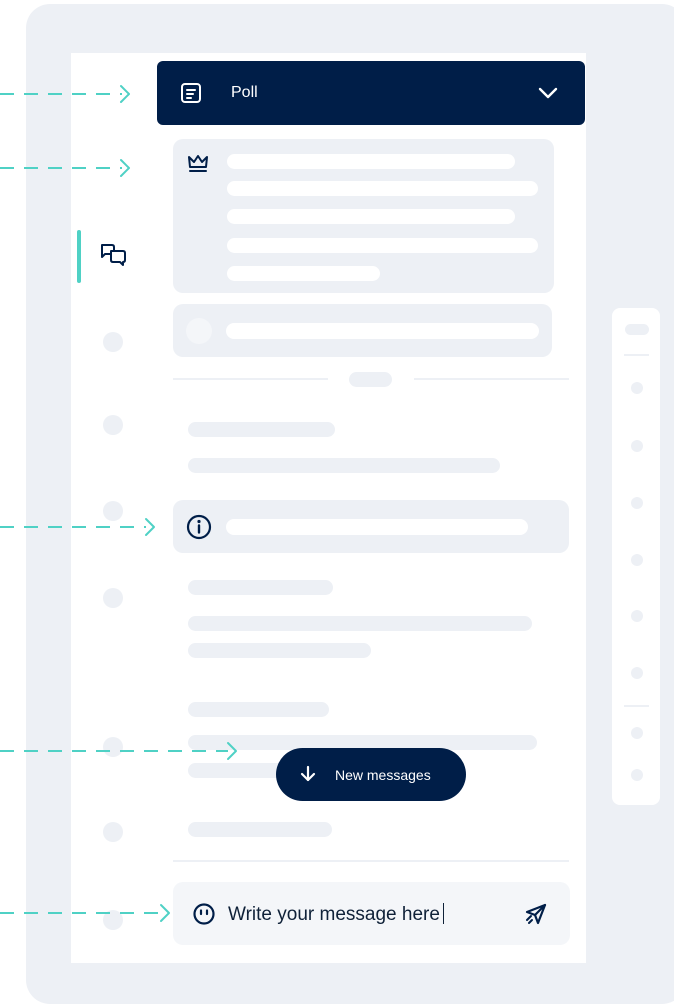 The height and width of the screenshot is (1008, 674). What do you see at coordinates (383, 775) in the screenshot?
I see `new-messages-label: New messages` at bounding box center [383, 775].